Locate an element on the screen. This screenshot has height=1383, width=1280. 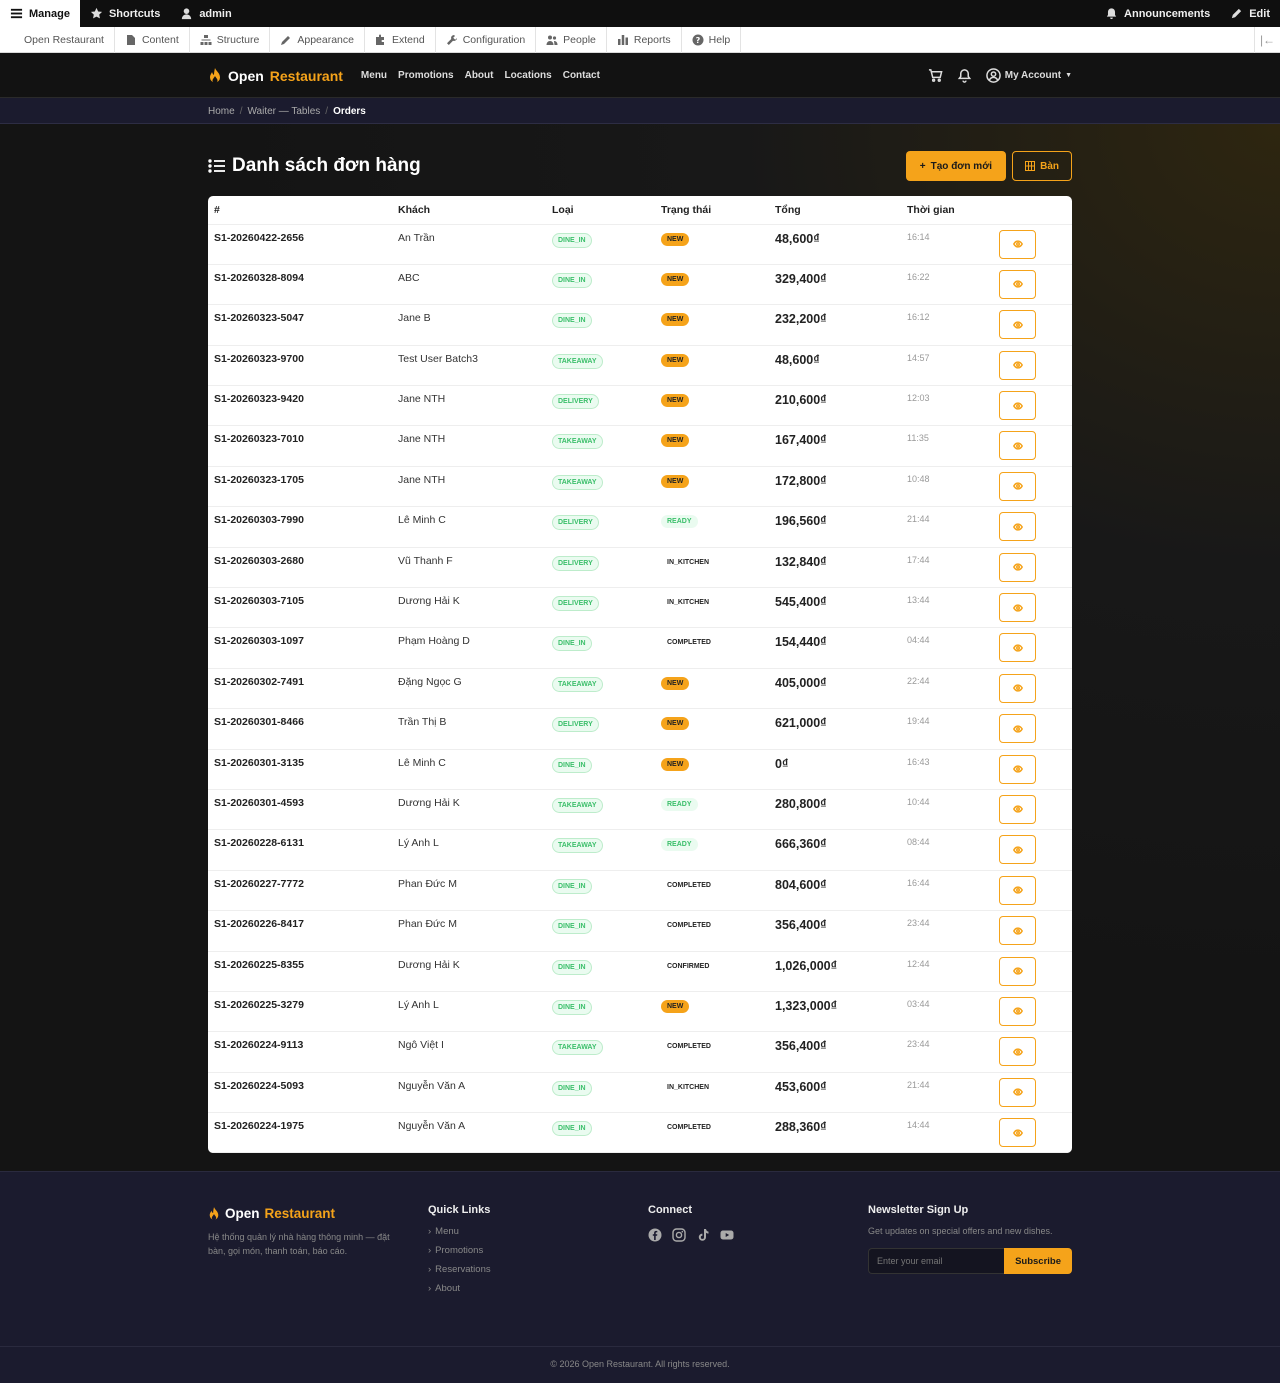
tables-button: Bàn is located at coordinates (1042, 166).